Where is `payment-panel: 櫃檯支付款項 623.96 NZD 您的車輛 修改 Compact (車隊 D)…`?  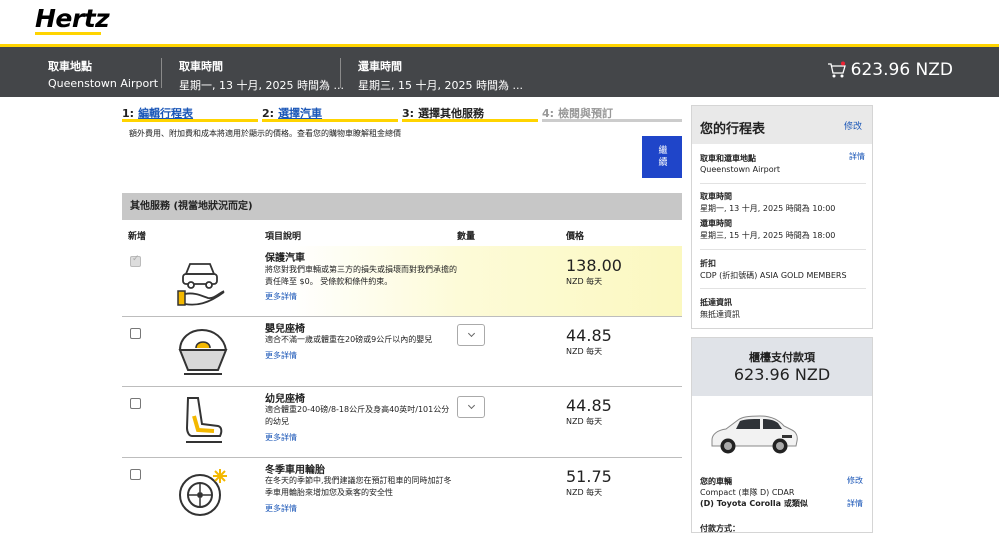
payment-panel: 櫃檯支付款項 623.96 NZD 您的車輛 修改 Compact (車隊 D)… is located at coordinates (782, 435).